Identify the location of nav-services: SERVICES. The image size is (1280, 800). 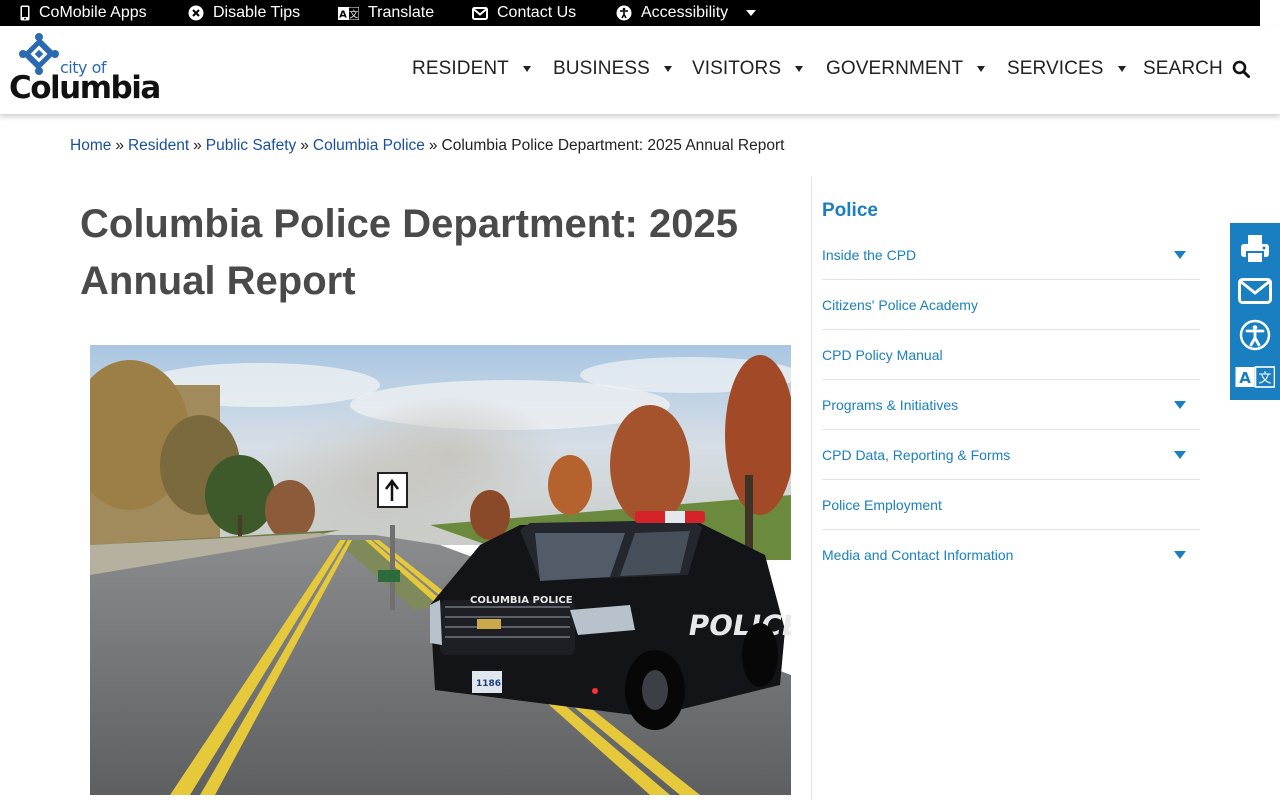
(1066, 69).